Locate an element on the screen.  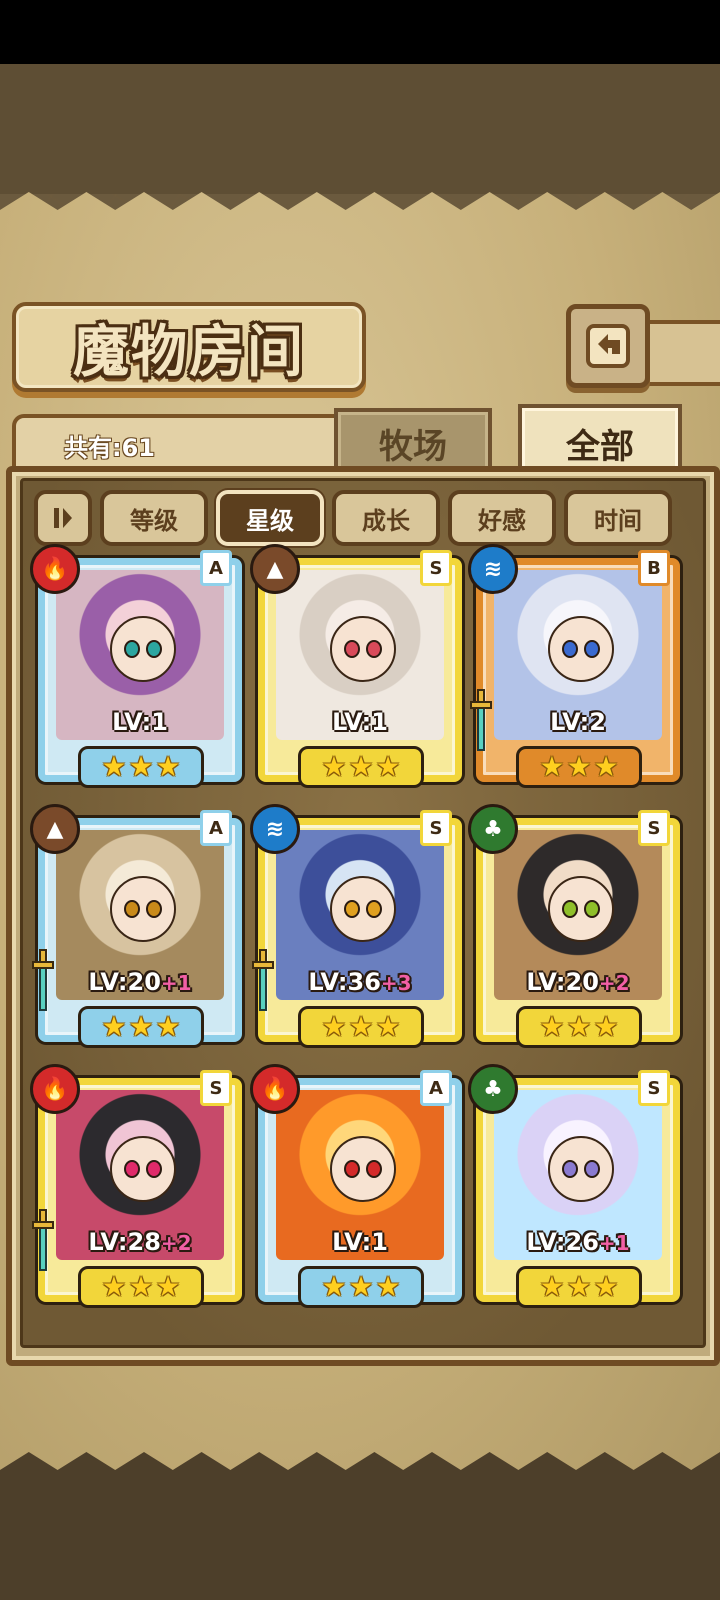
level-bonus: +2 is located at coordinates (614, 983).